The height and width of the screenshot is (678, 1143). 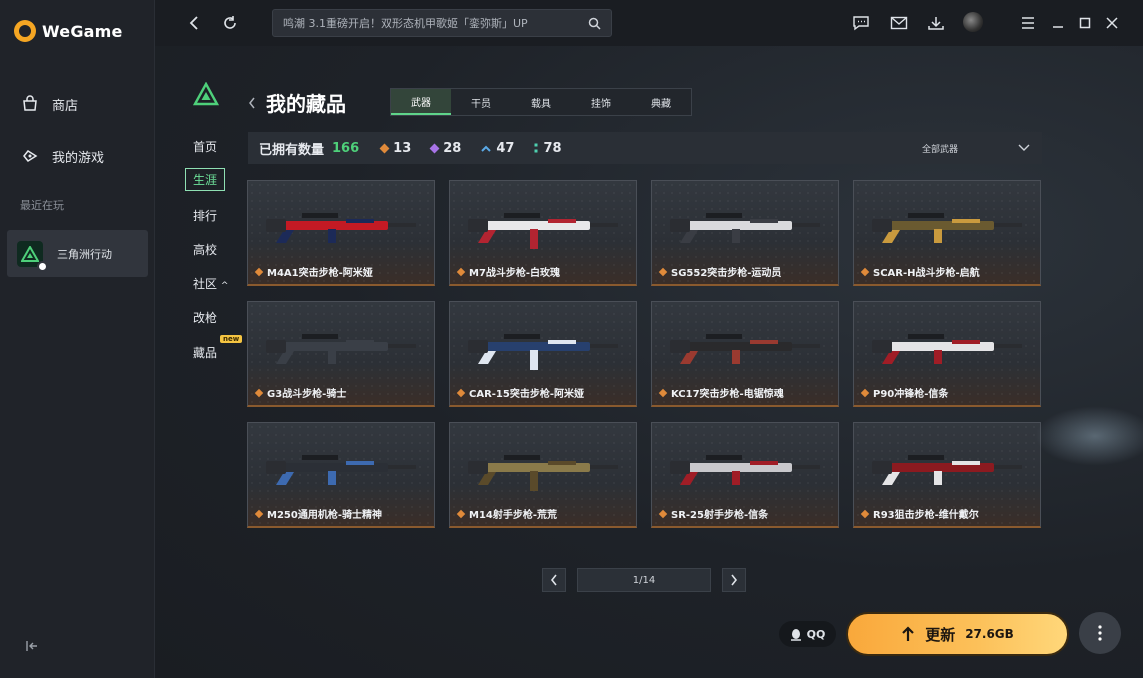 I want to click on search-input, so click(x=435, y=23).